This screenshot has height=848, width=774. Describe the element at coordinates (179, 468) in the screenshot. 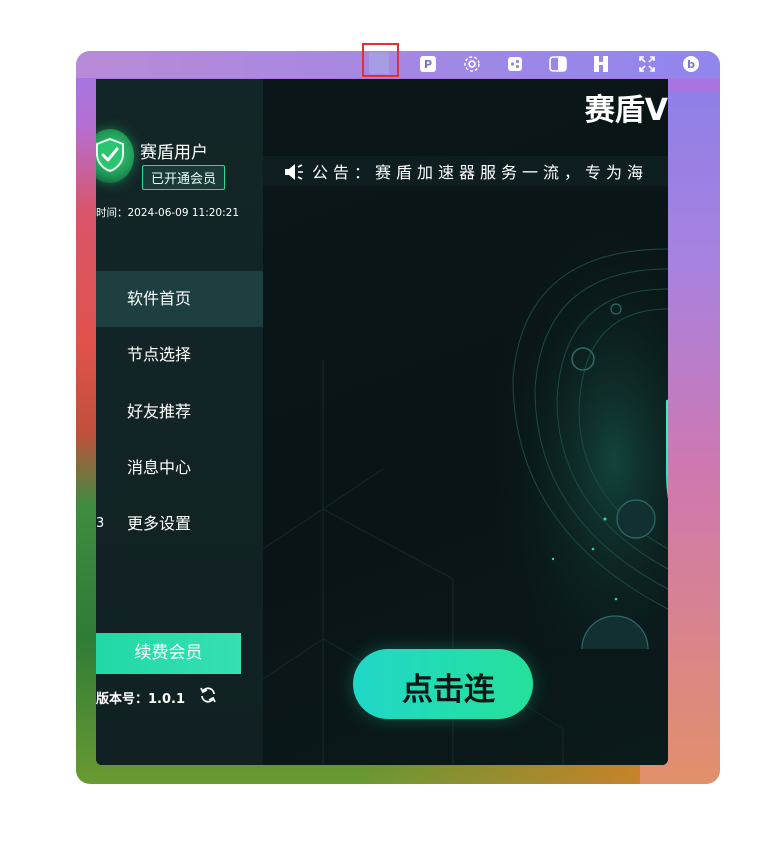

I see `sidebar-item-messages: 消息中心` at that location.